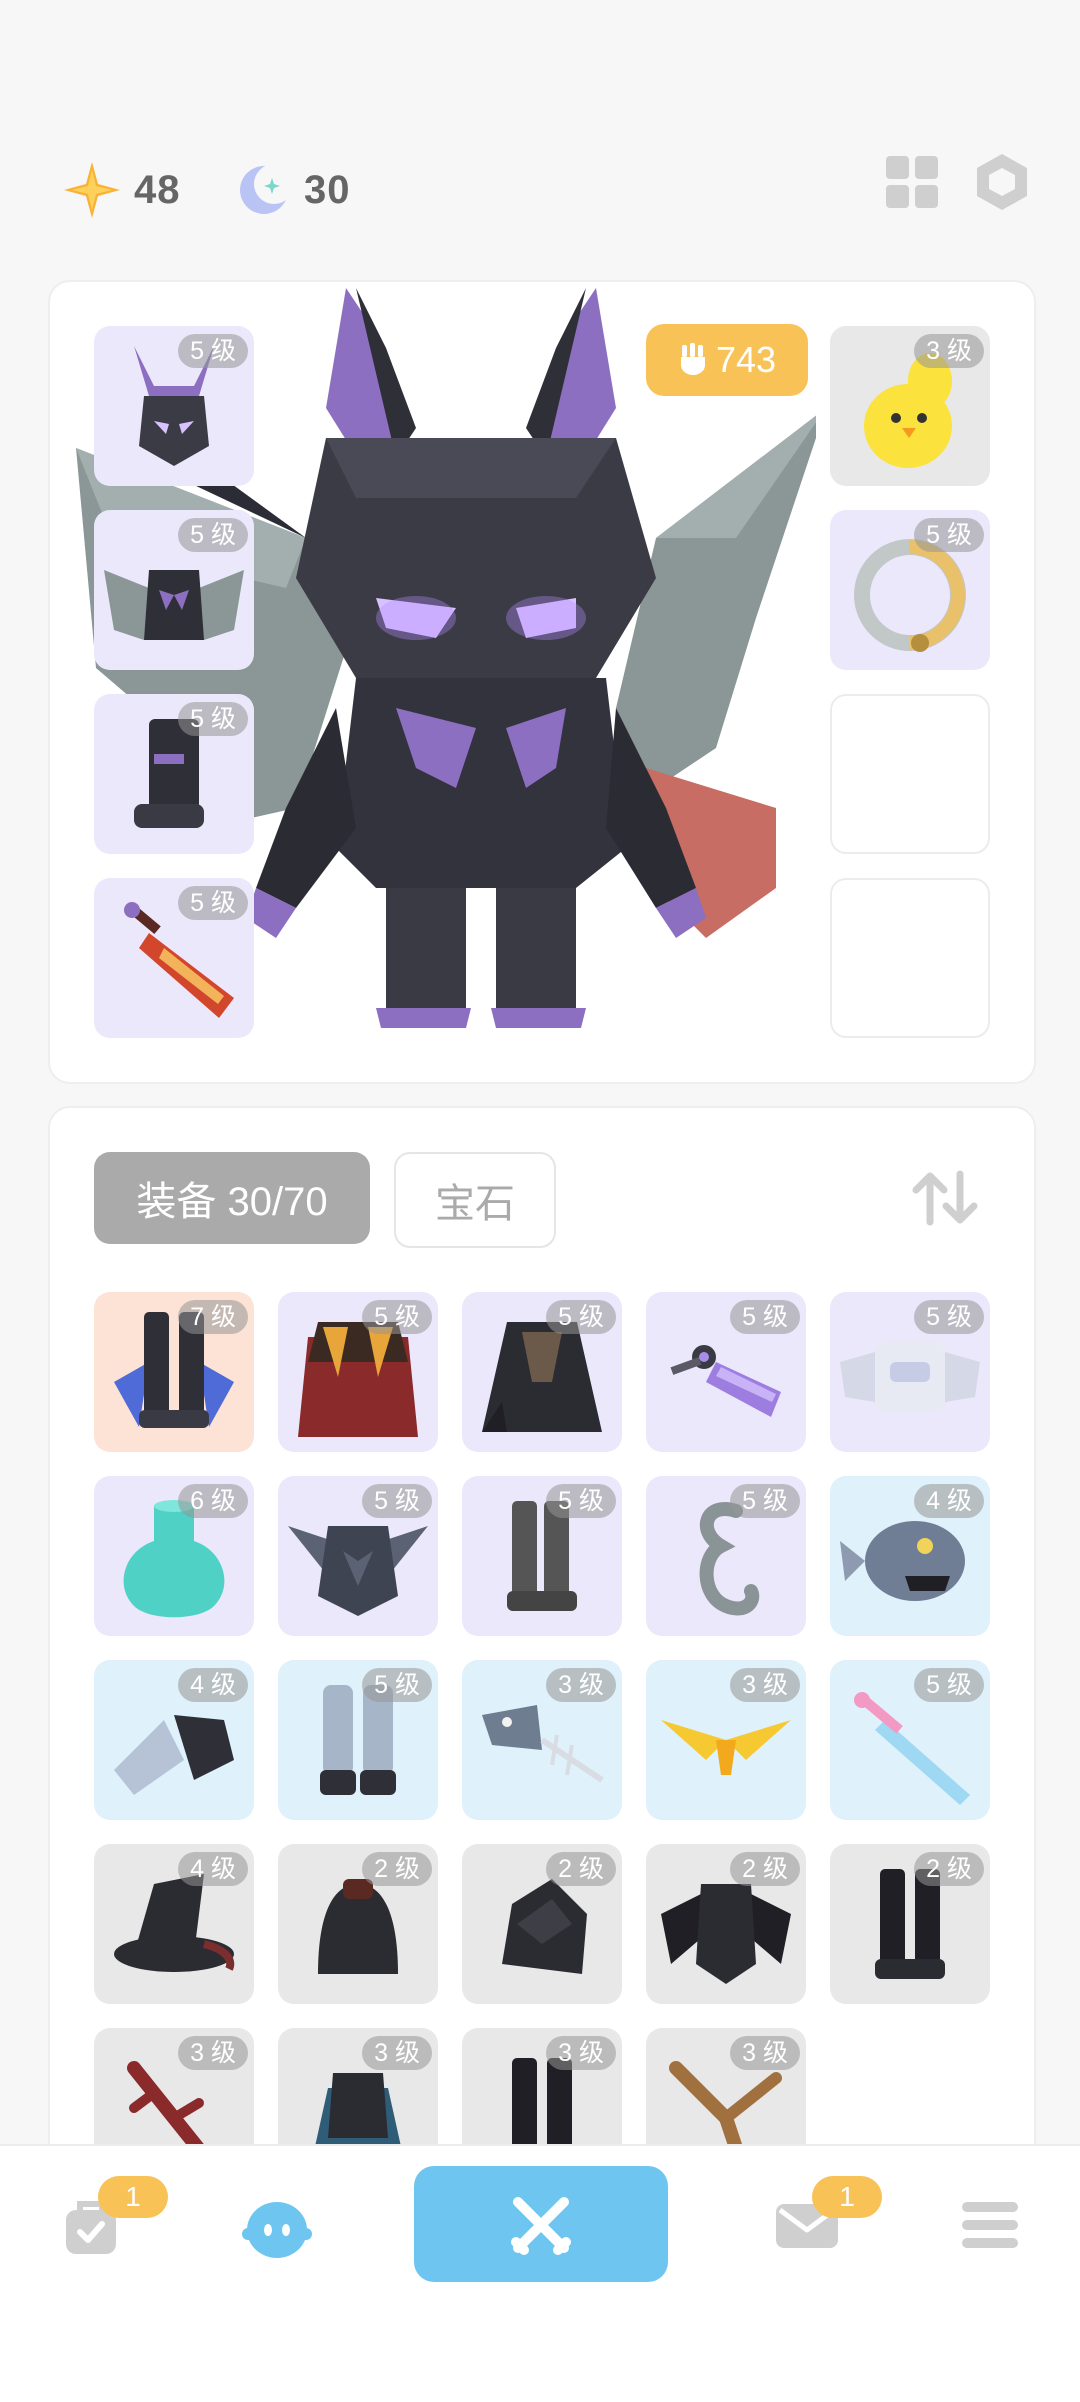 Image resolution: width=1080 pixels, height=2402 pixels. Describe the element at coordinates (92, 190) in the screenshot. I see `star-icon` at that location.